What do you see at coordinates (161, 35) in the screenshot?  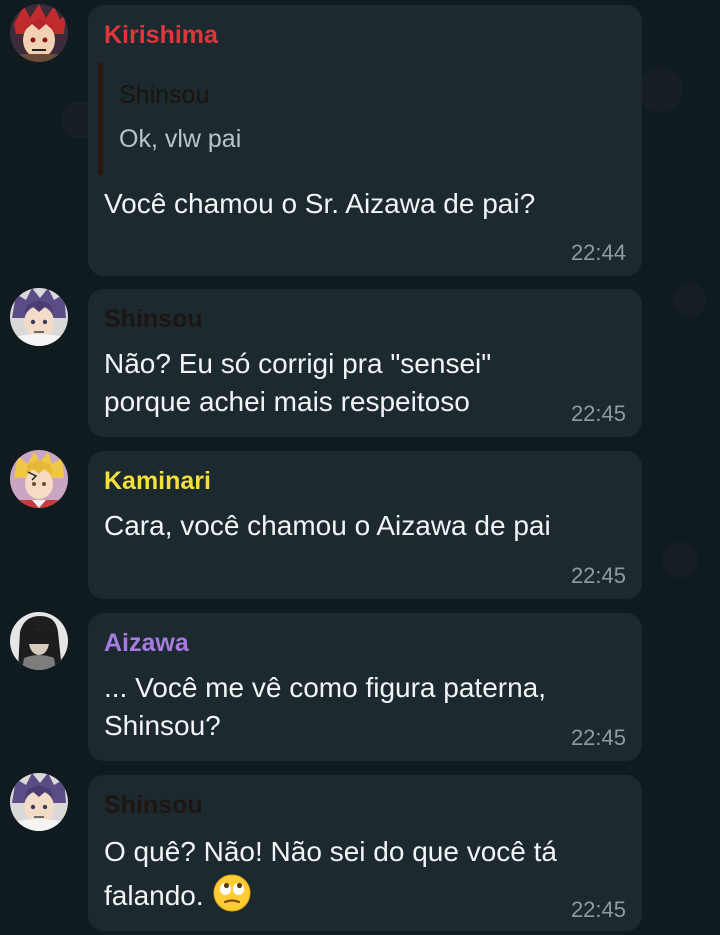 I see `sender-name: Kirishima` at bounding box center [161, 35].